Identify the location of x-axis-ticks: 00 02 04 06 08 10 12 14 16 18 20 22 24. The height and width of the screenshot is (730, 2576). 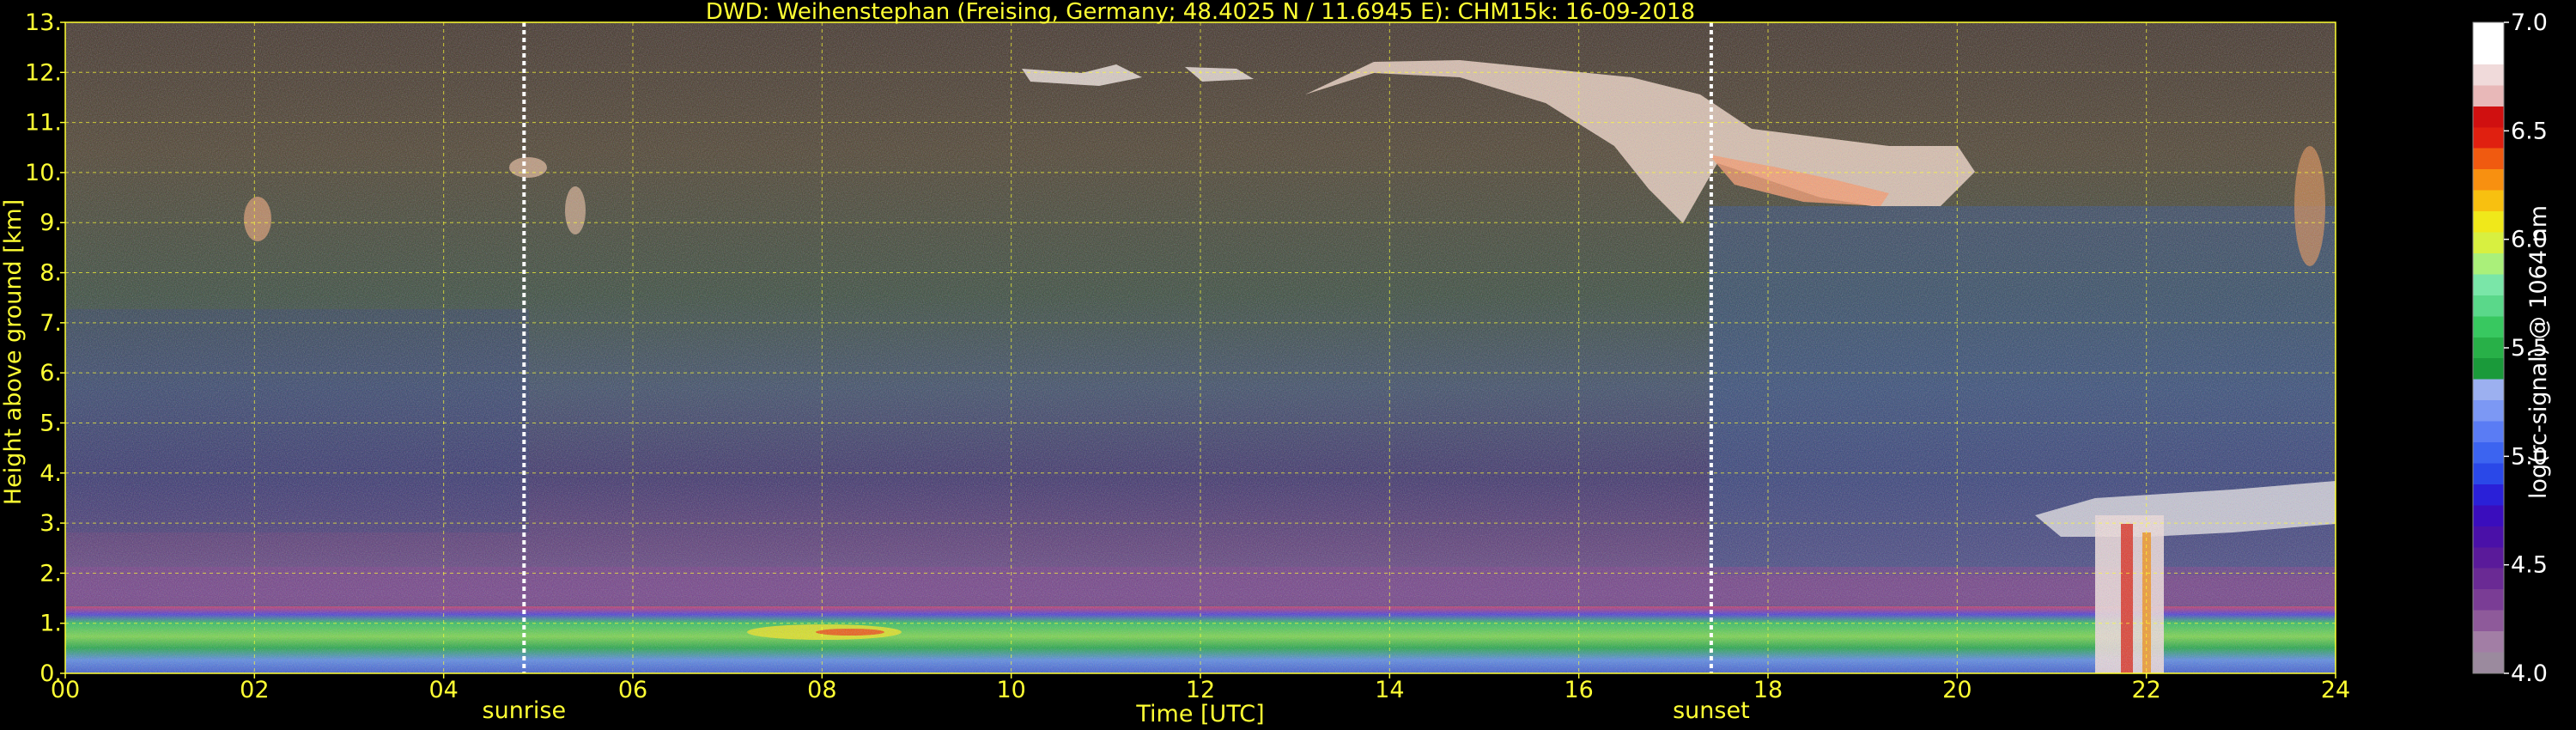
(1200, 688).